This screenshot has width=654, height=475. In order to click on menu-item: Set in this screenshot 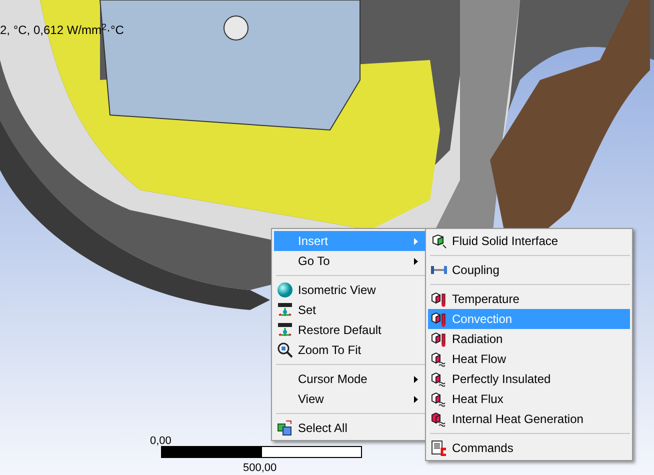, I will do `click(349, 310)`.